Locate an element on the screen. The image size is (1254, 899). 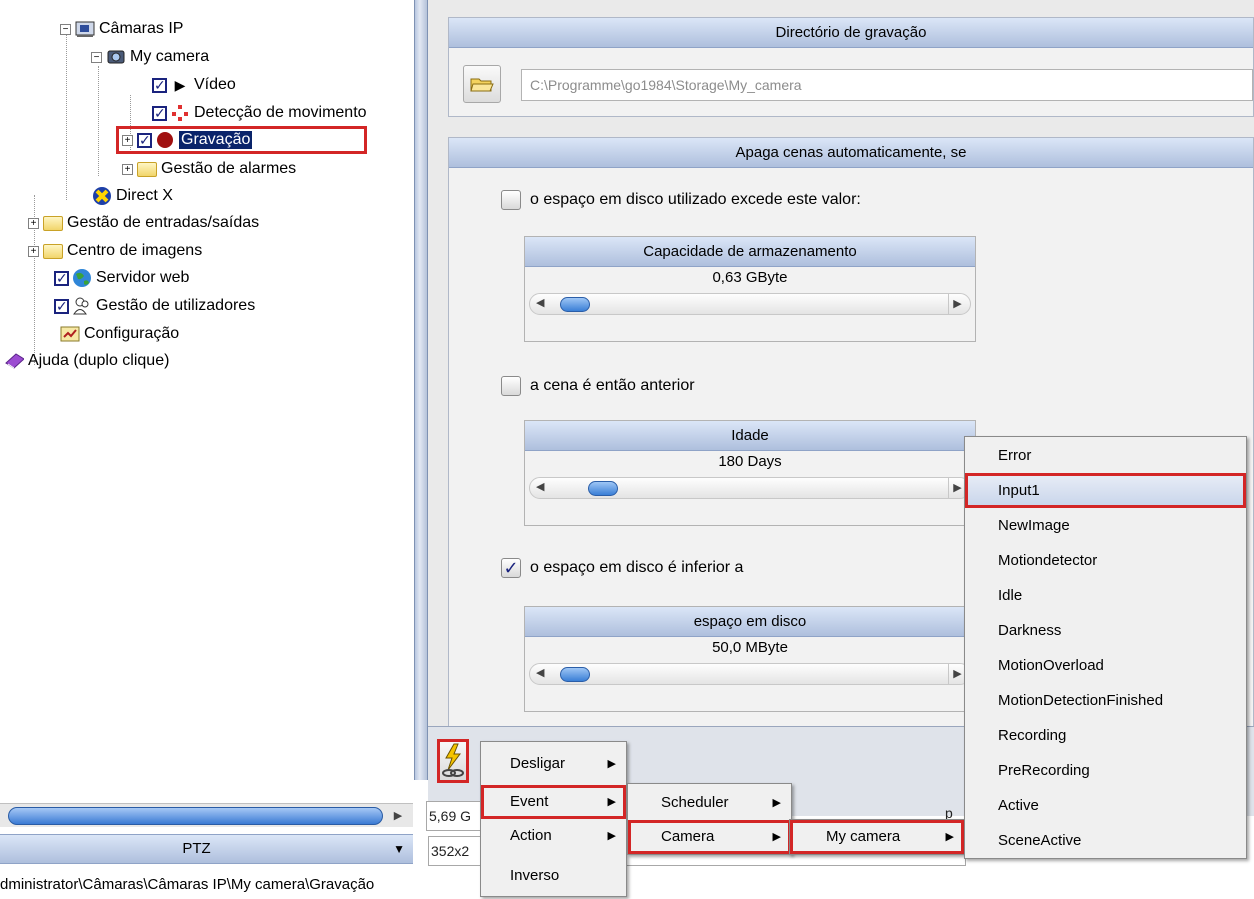
scrollbar-thumb is located at coordinates (195, 816).